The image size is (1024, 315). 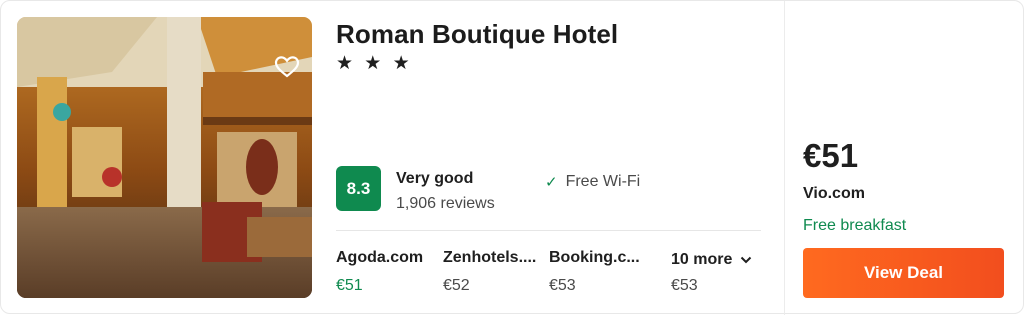 I want to click on more-price: €53, so click(x=684, y=285).